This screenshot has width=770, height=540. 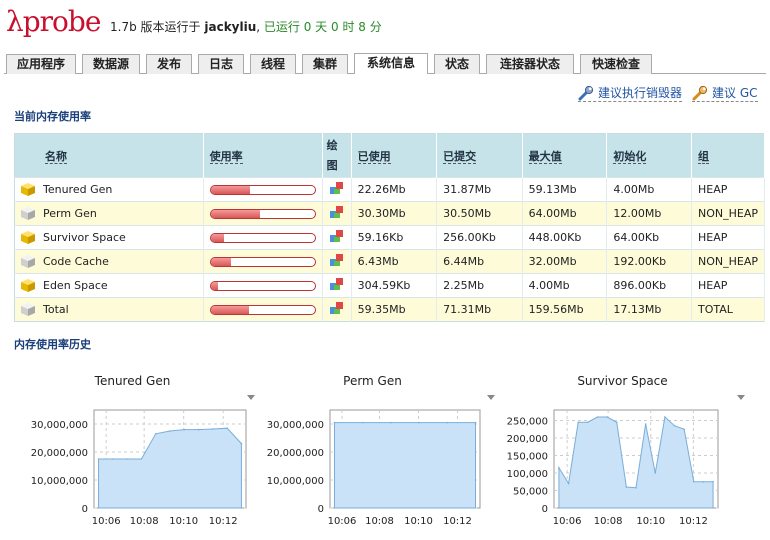 I want to click on col-used: 已使用, so click(x=374, y=156).